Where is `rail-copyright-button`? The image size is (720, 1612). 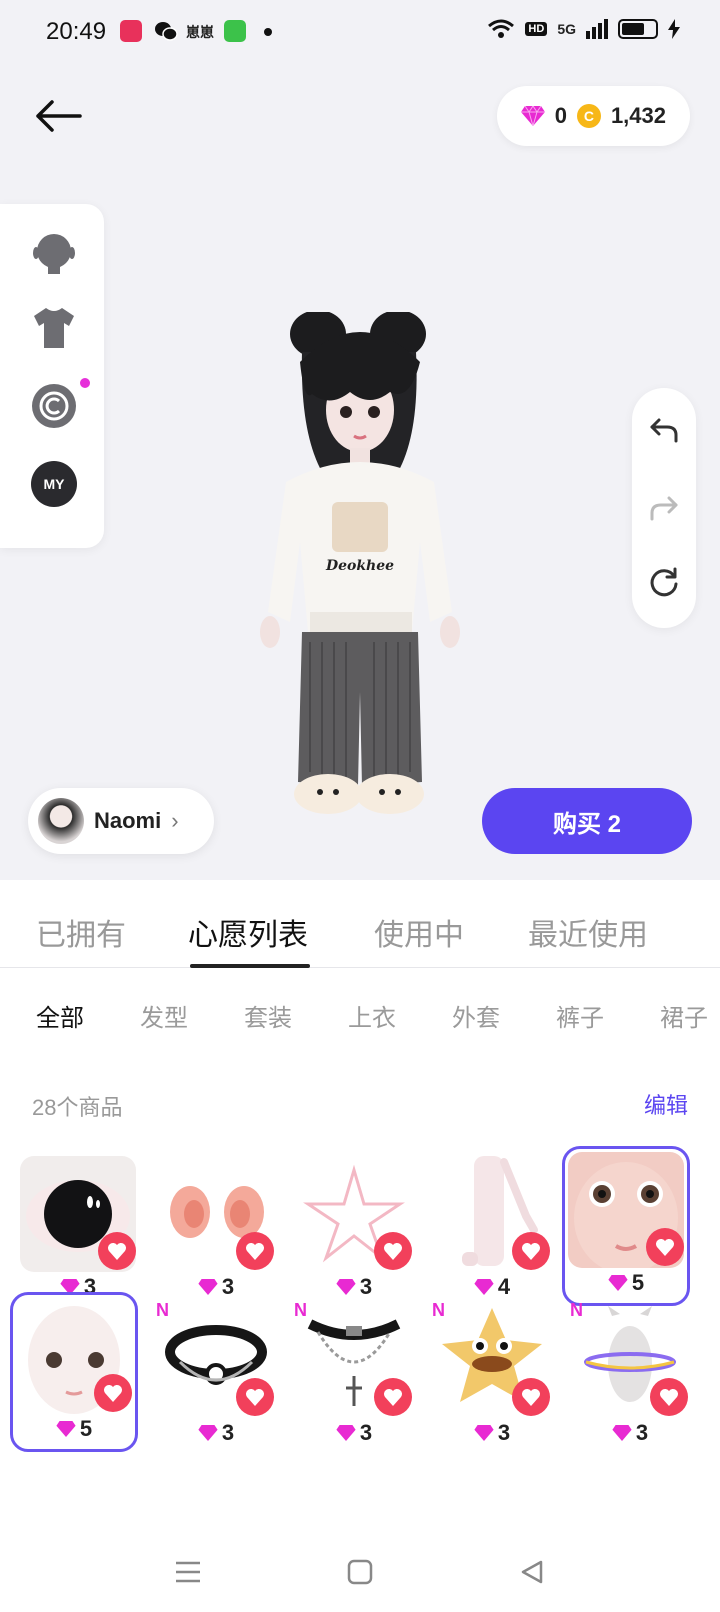 rail-copyright-button is located at coordinates (54, 406).